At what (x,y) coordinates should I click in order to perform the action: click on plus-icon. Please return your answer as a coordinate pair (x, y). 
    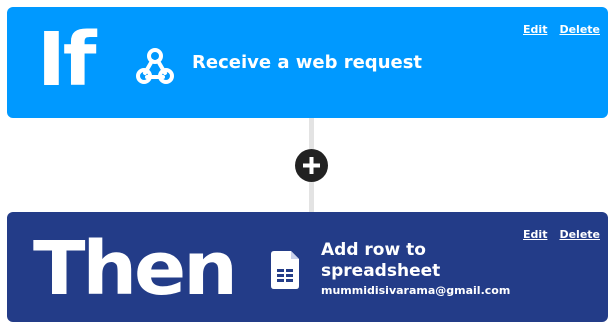
    Looking at the image, I should click on (311, 165).